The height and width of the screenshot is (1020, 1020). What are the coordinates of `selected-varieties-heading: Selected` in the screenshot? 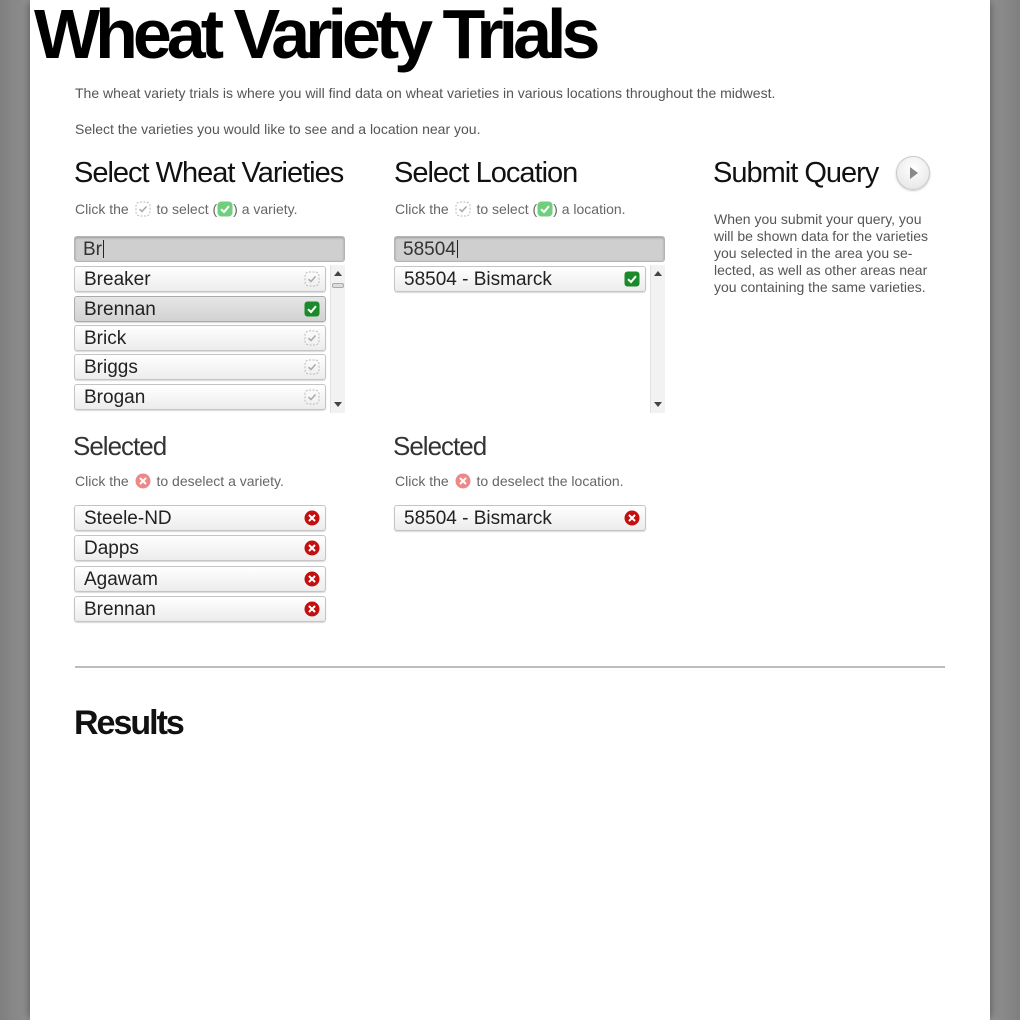 It's located at (120, 446).